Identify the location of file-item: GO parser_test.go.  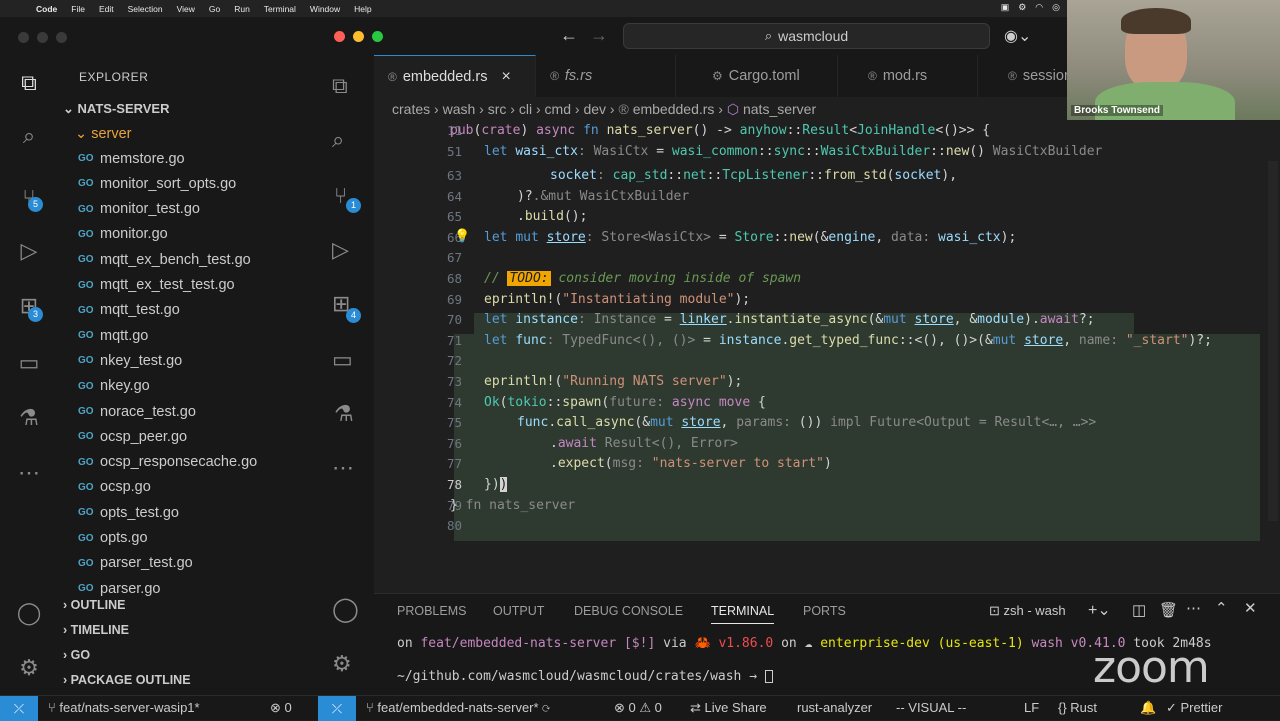
(135, 563).